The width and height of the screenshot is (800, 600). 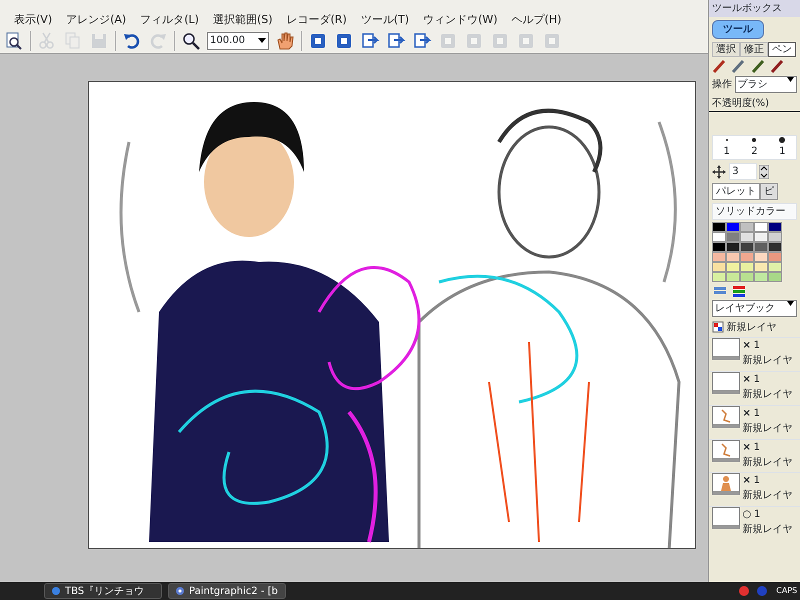 I want to click on help-icon, so click(x=762, y=591).